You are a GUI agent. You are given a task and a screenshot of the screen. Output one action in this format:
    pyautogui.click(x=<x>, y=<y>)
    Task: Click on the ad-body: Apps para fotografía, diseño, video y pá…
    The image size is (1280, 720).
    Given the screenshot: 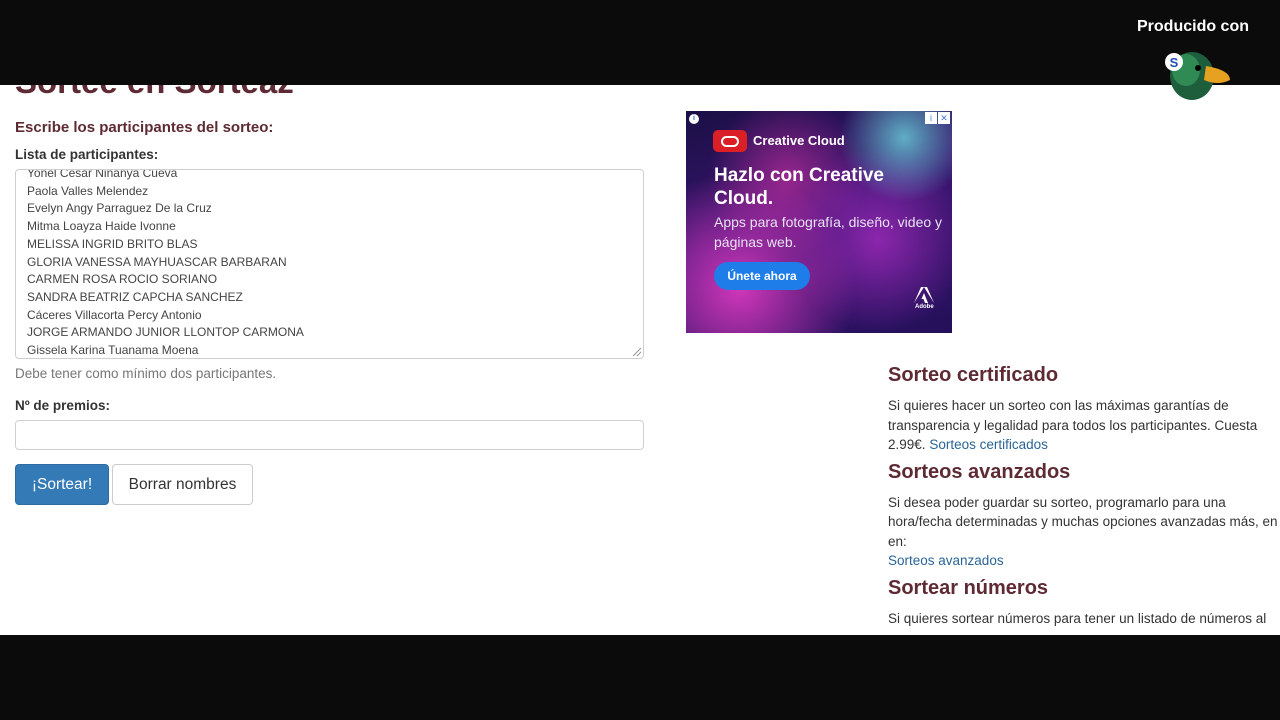 What is the action you would take?
    pyautogui.click(x=828, y=232)
    